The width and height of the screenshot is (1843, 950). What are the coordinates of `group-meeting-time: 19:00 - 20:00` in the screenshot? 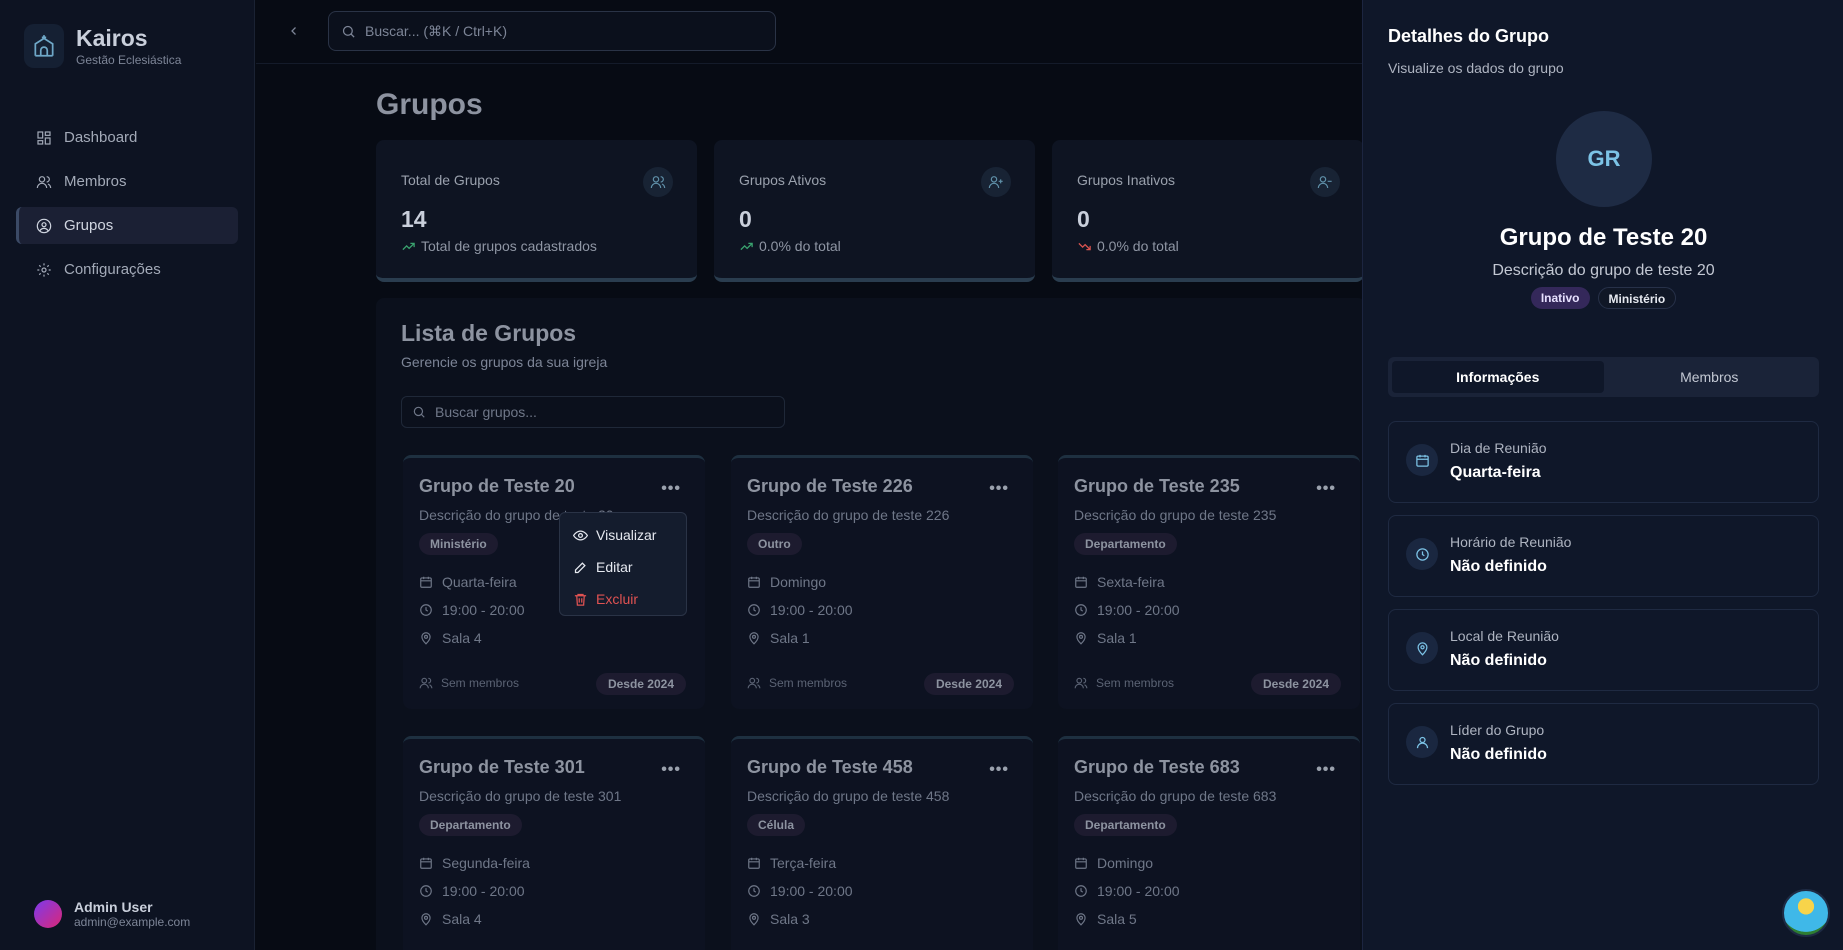 It's located at (800, 891).